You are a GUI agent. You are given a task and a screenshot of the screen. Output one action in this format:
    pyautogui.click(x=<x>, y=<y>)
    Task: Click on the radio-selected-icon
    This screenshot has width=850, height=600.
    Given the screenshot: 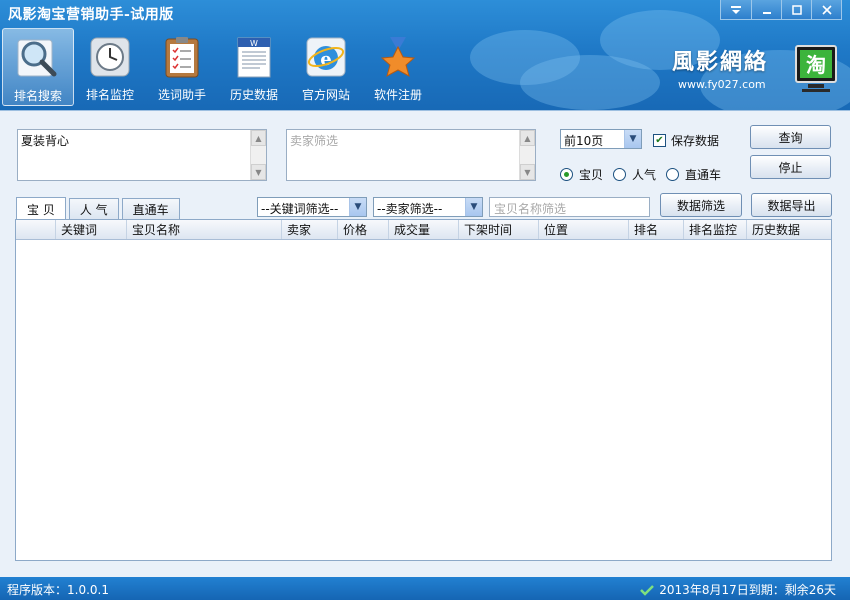 What is the action you would take?
    pyautogui.click(x=566, y=174)
    